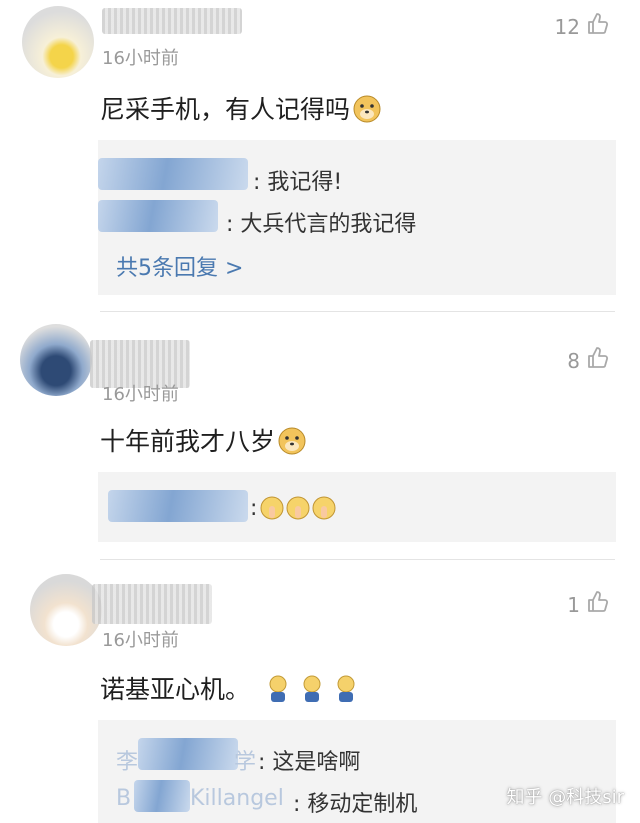 Image resolution: width=640 pixels, height=823 pixels. I want to click on reply-text: : 我记得!, so click(298, 182).